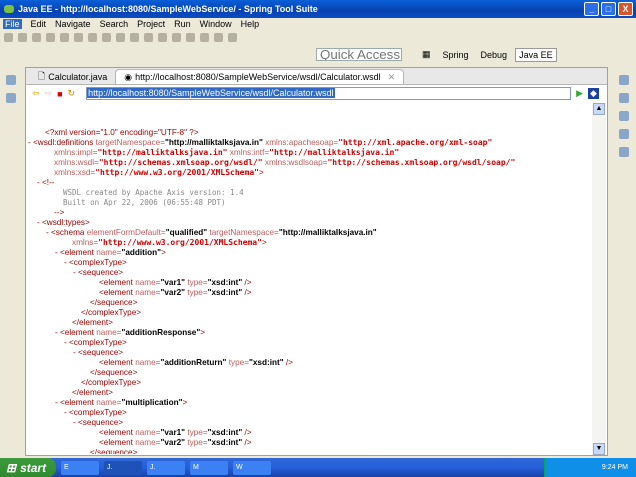 This screenshot has width=636, height=477. What do you see at coordinates (122, 133) in the screenshot?
I see `xml-line: <?xml version="1.0" encoding="UTF-8" ?>` at bounding box center [122, 133].